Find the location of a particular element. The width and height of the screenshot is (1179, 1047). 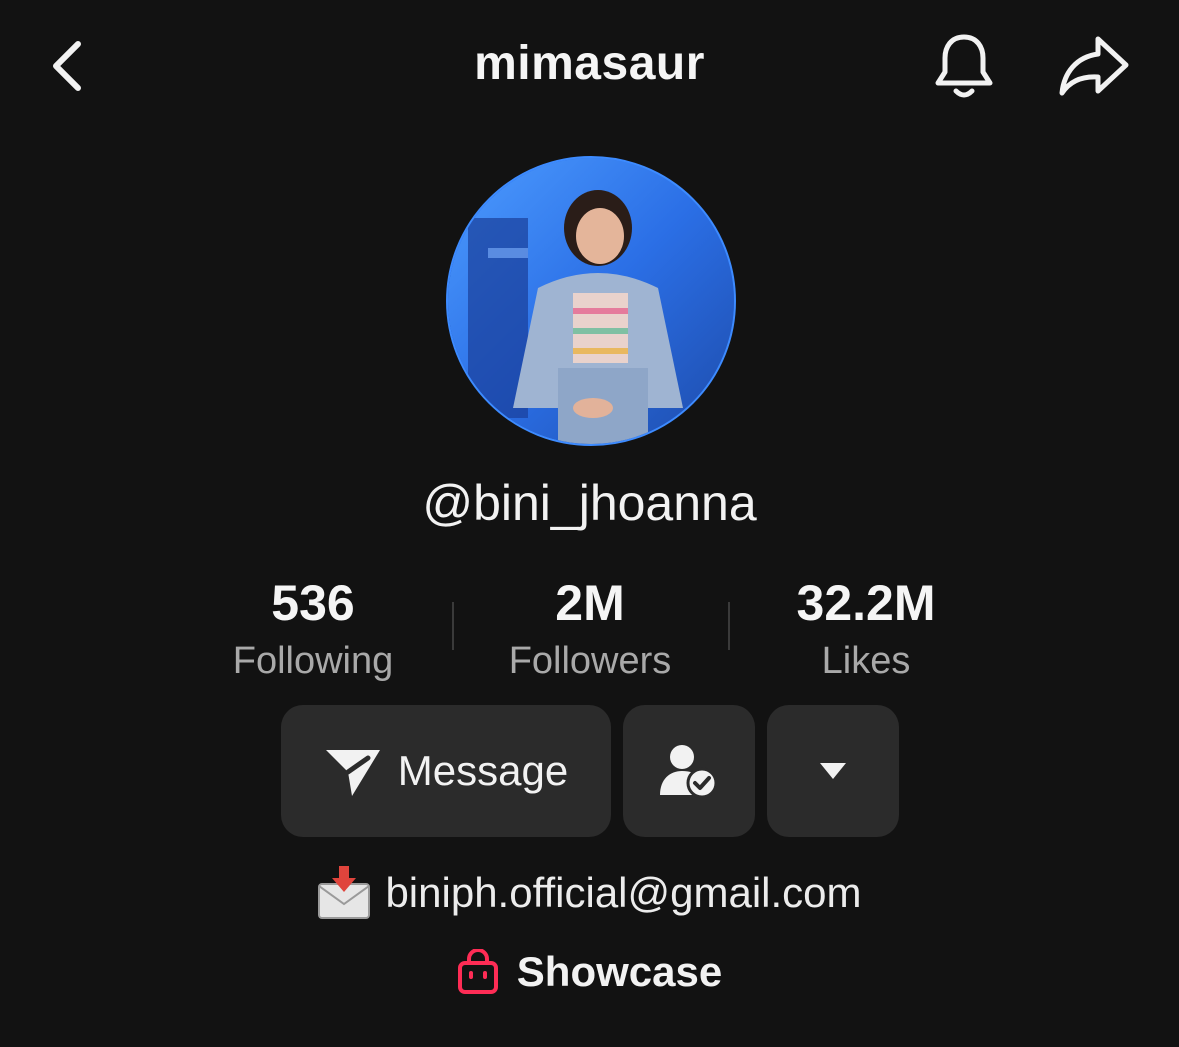

stat-label: Following is located at coordinates (313, 661).